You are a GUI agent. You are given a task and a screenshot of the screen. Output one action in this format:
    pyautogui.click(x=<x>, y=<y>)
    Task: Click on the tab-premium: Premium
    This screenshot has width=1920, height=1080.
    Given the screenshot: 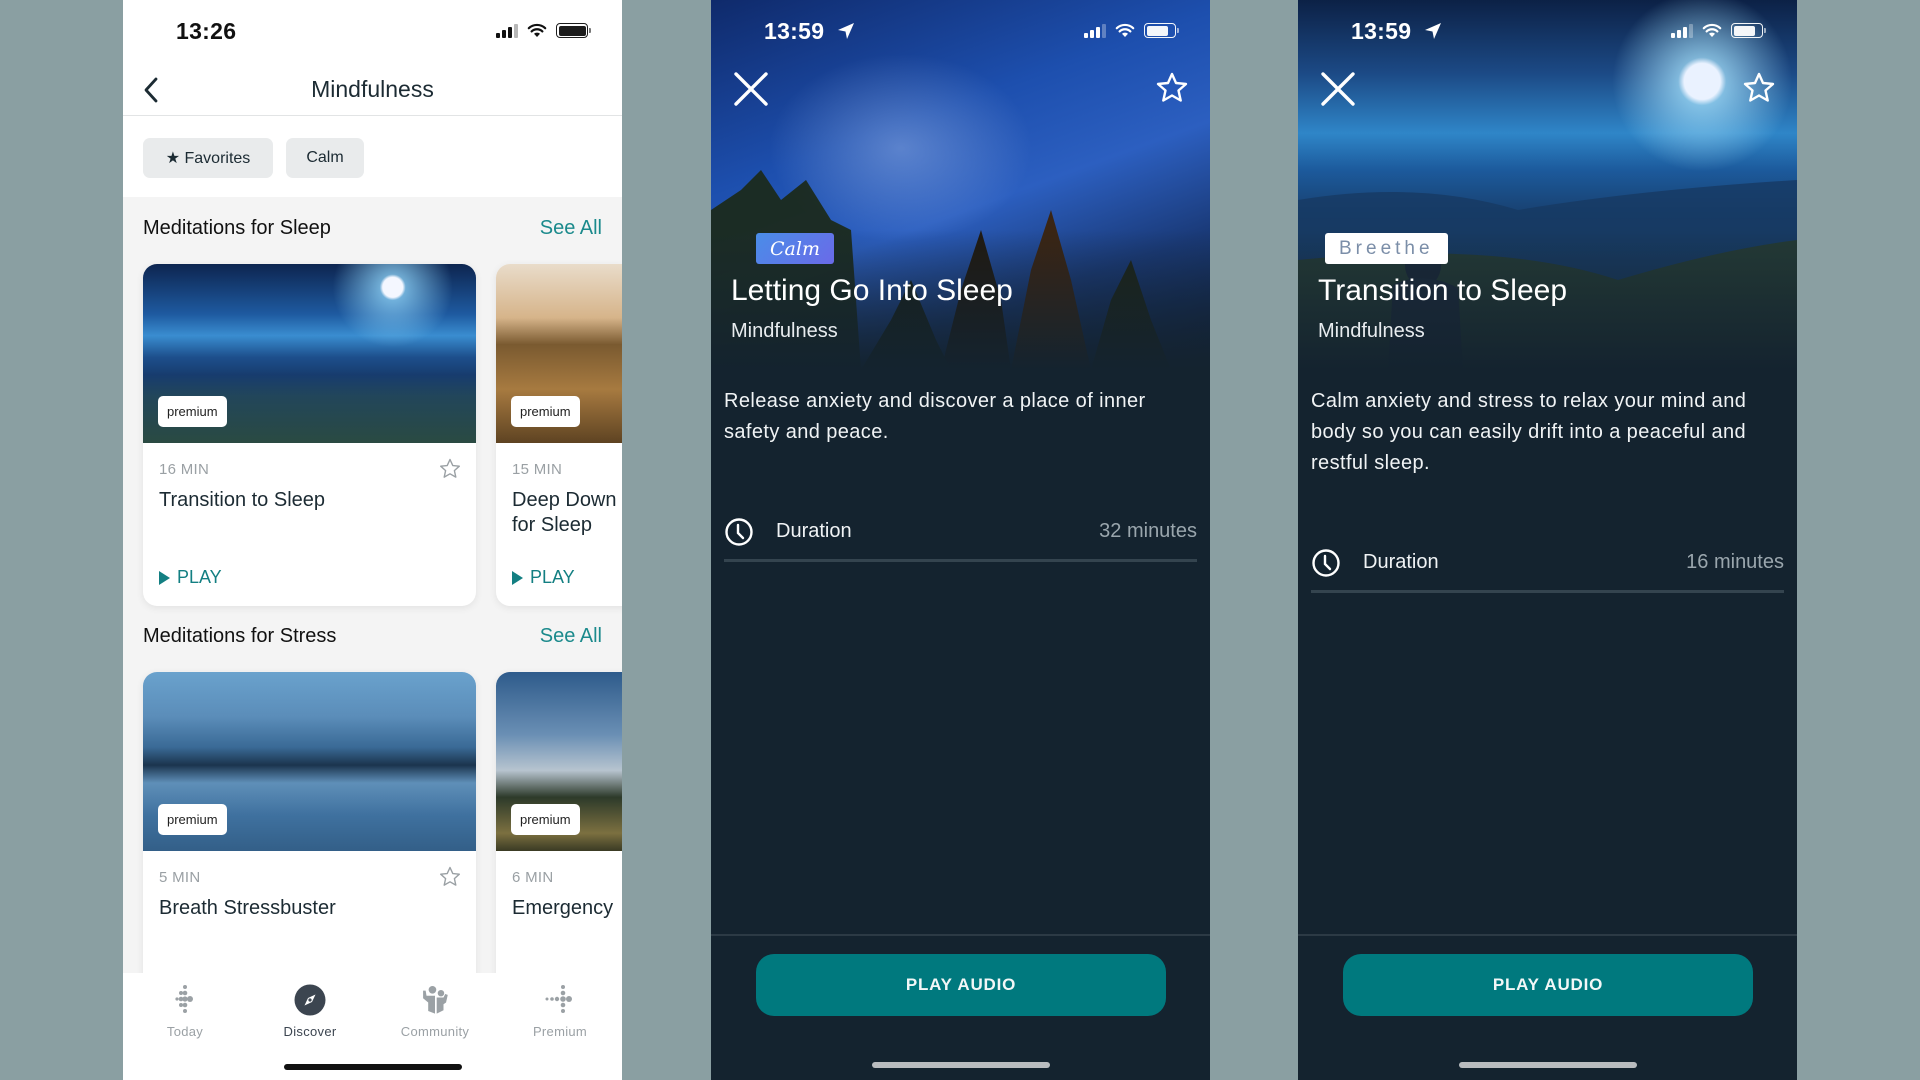 What is the action you would take?
    pyautogui.click(x=560, y=1011)
    